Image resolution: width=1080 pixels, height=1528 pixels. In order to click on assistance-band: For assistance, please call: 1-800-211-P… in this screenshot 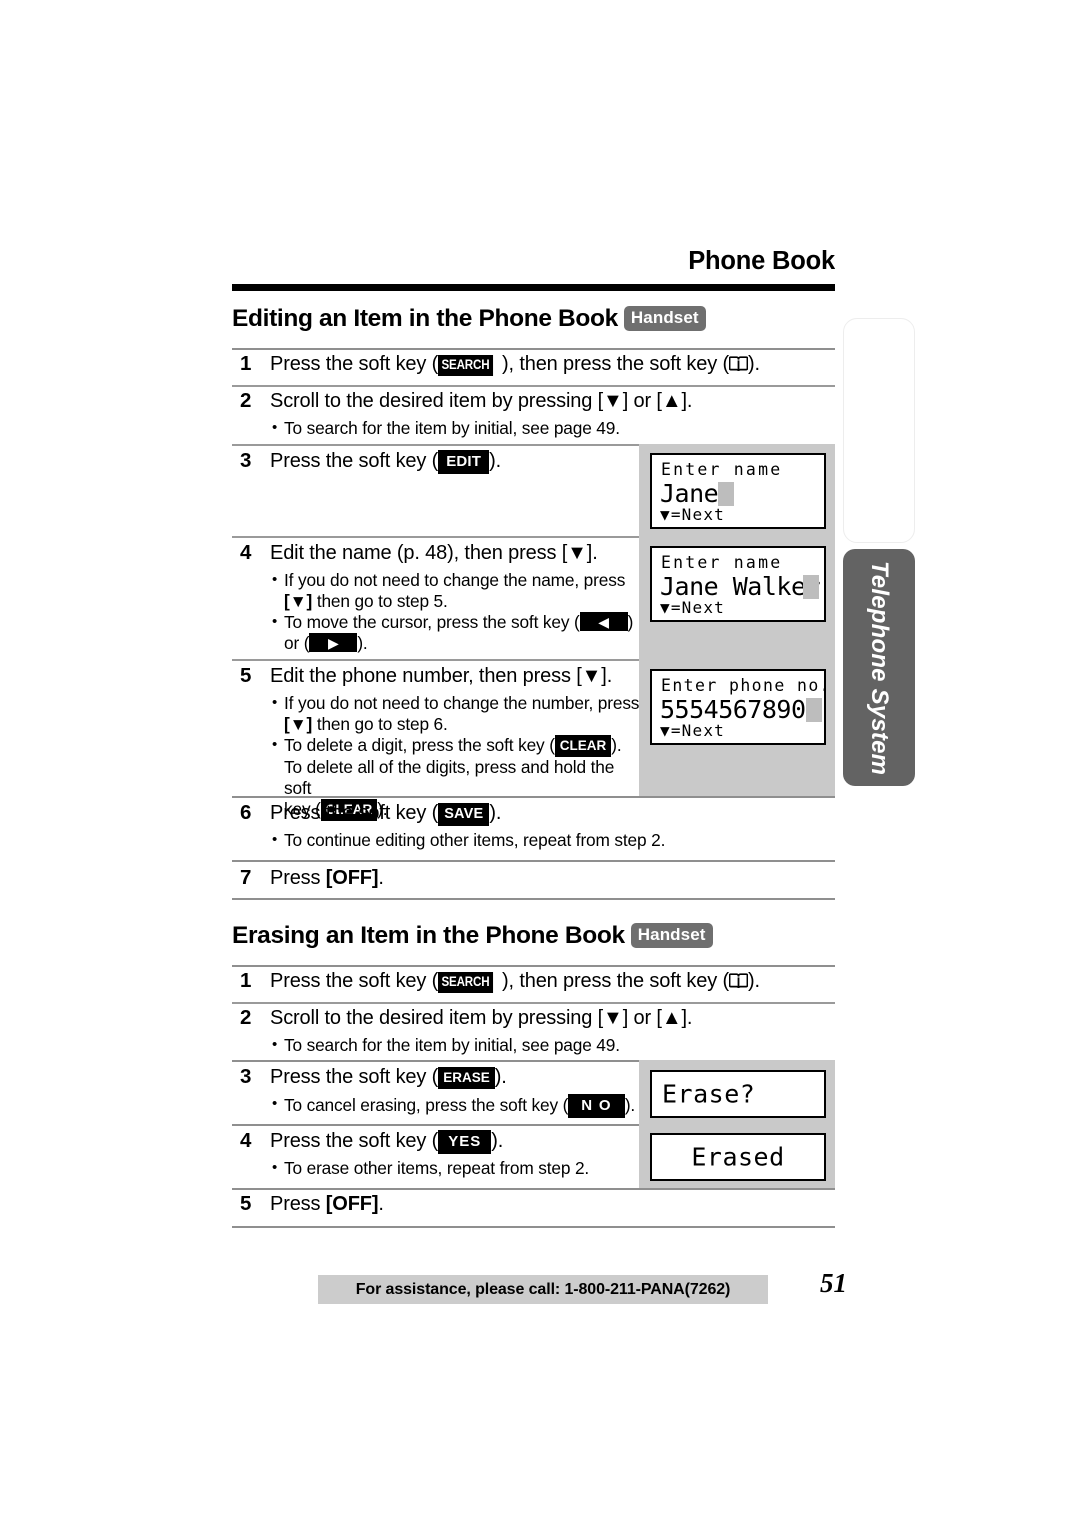, I will do `click(543, 1289)`.